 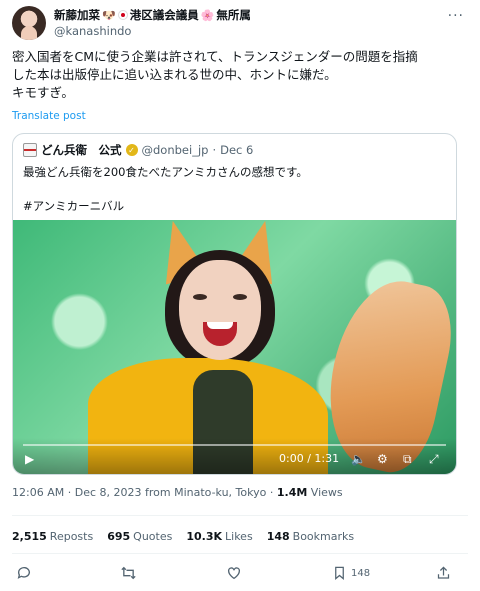 I want to click on quote-date: Dec 6, so click(x=237, y=150).